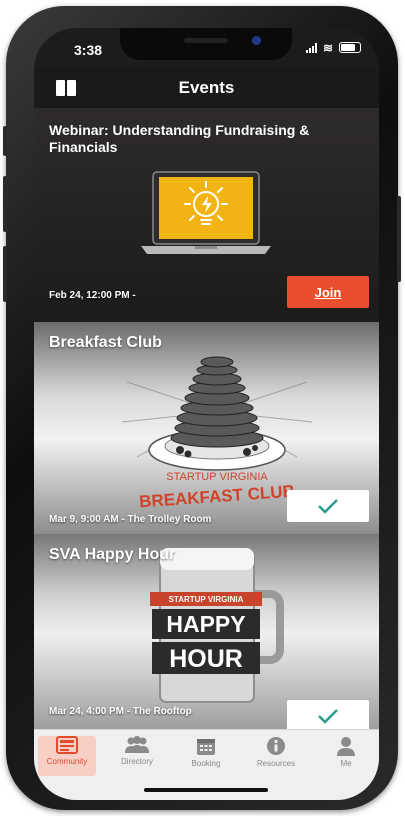 The width and height of the screenshot is (405, 816). I want to click on tab-label: Booking, so click(206, 763).